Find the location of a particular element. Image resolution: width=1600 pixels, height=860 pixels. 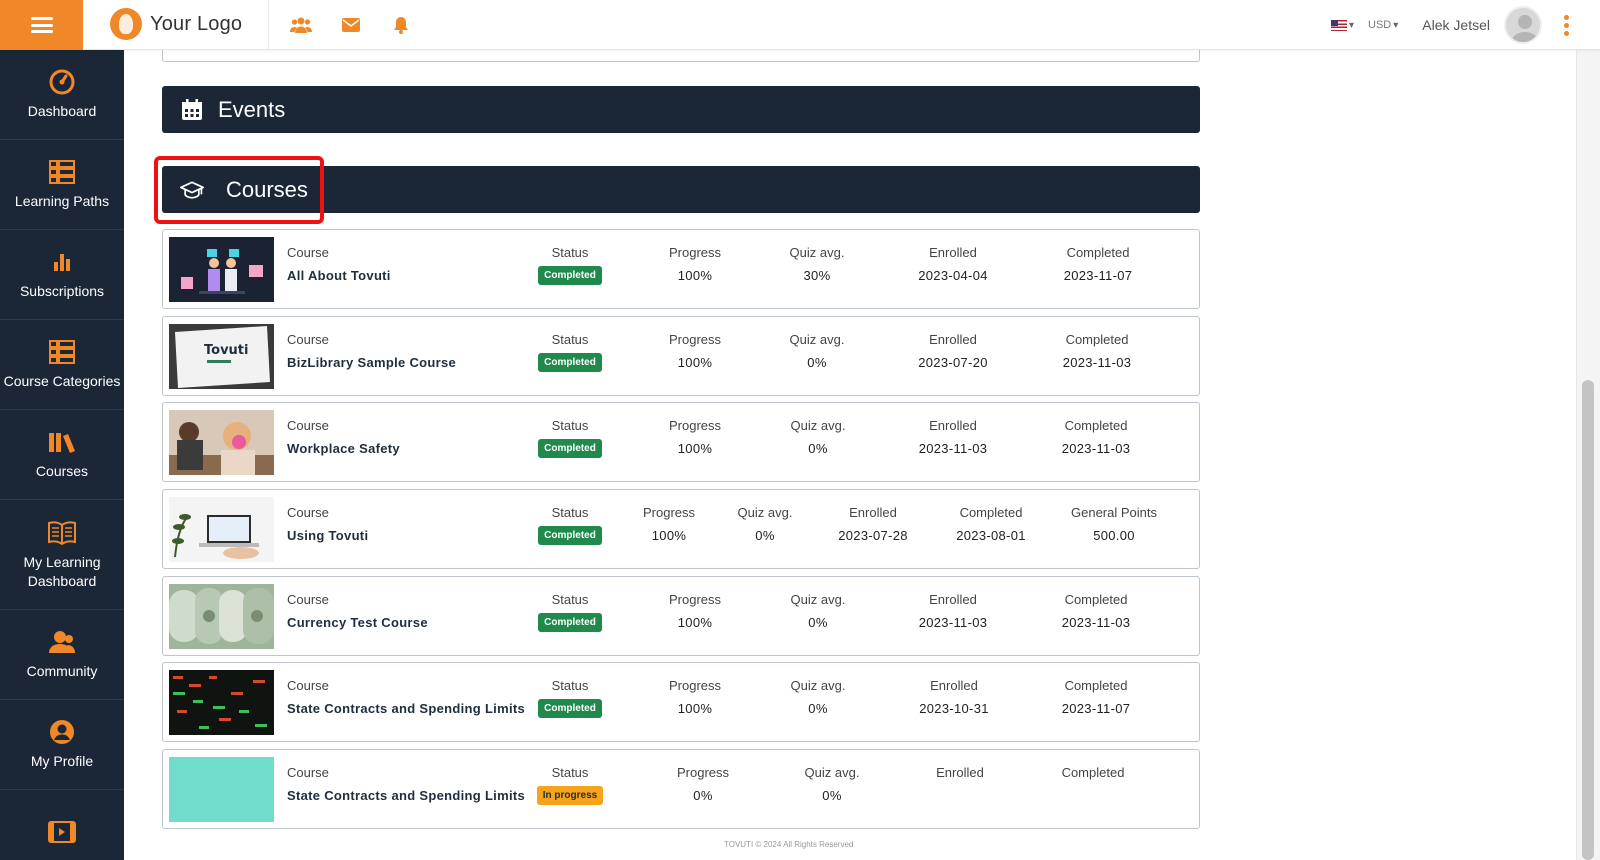

sidebar-item-label: Course Categories is located at coordinates (62, 381).